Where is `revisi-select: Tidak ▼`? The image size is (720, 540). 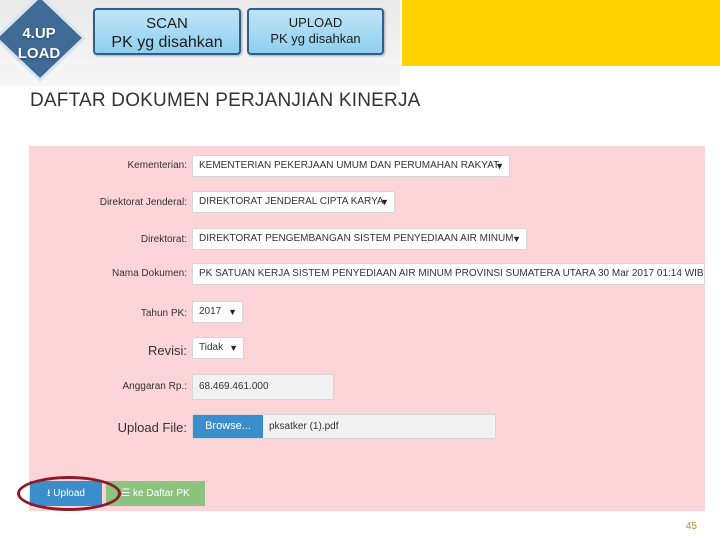 revisi-select: Tidak ▼ is located at coordinates (218, 348).